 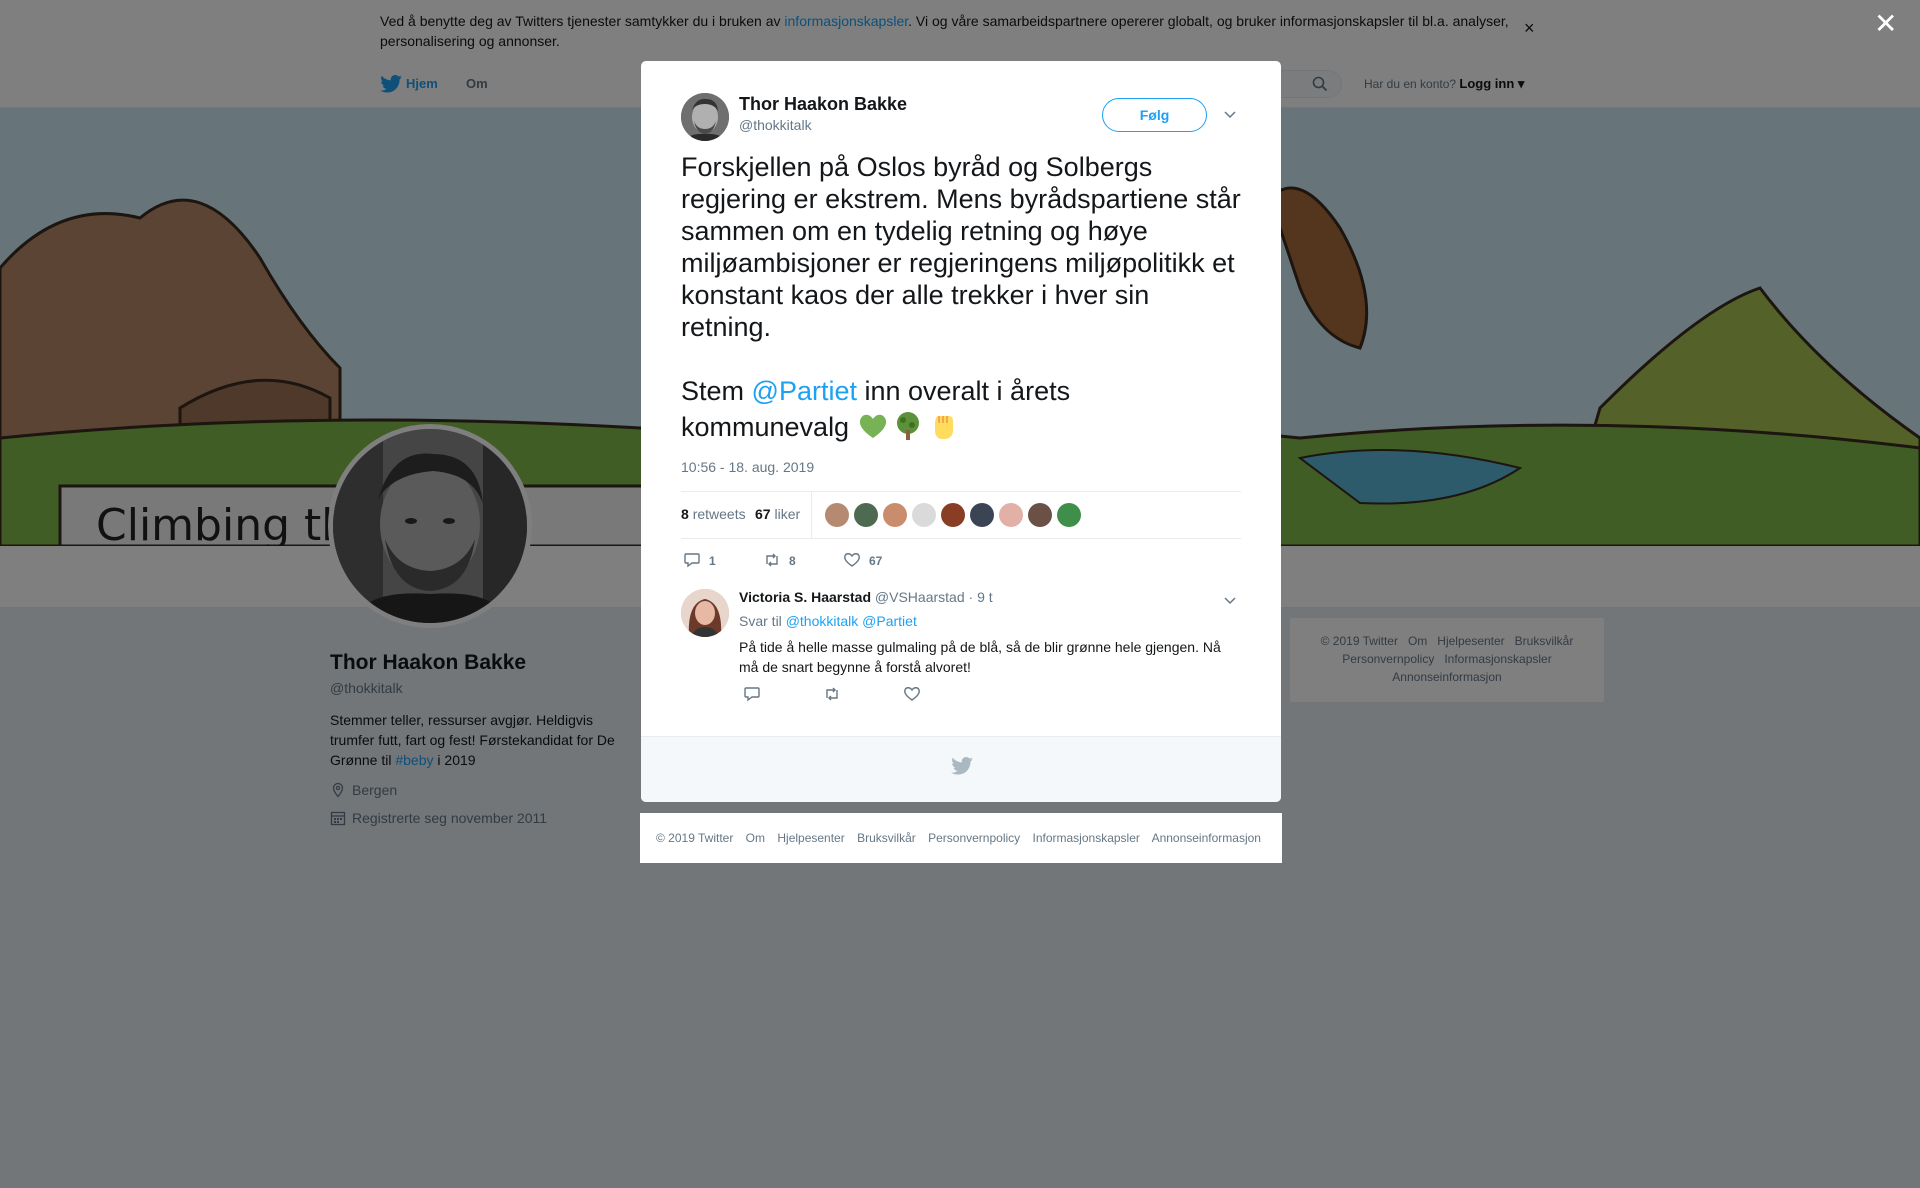 I want to click on reply-to-mention-2: @Partiet, so click(x=889, y=621).